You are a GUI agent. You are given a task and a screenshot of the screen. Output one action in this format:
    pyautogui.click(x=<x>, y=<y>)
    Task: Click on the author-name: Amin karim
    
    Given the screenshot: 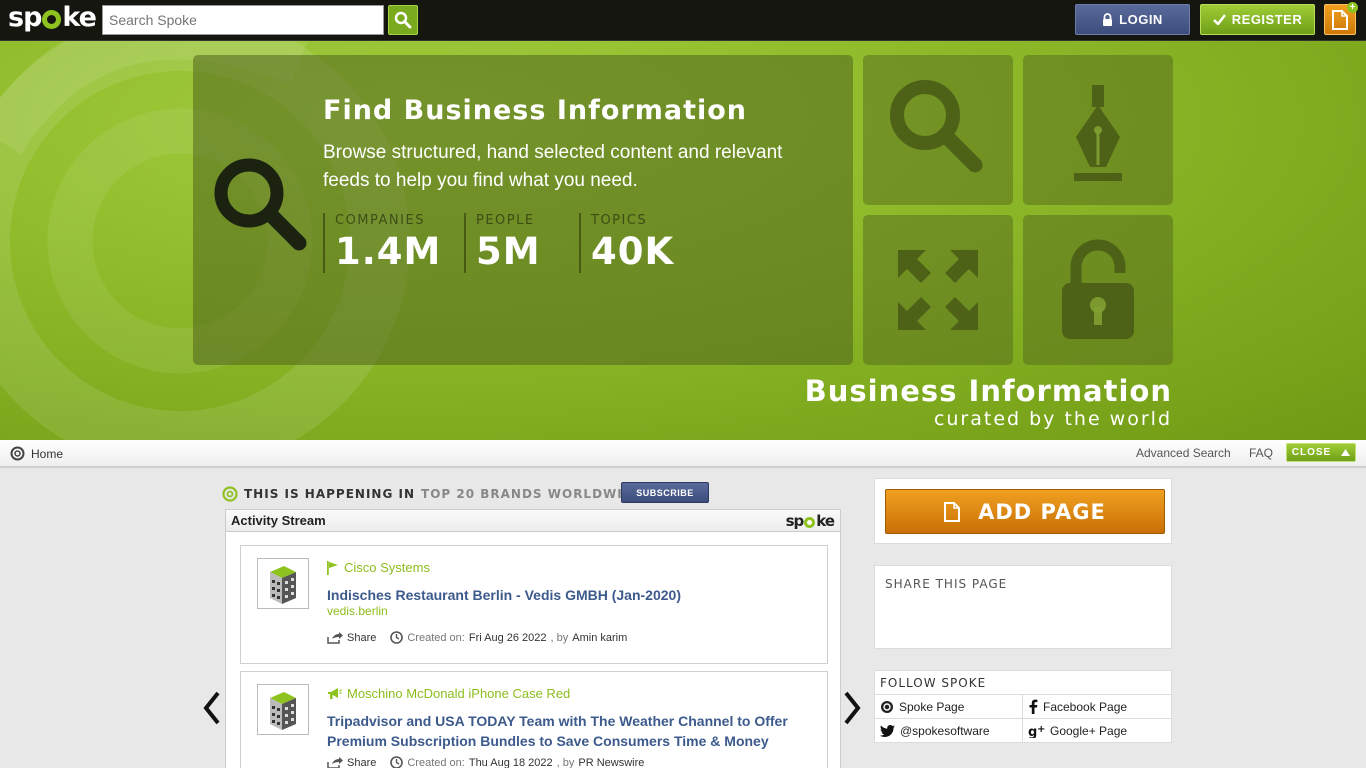 What is the action you would take?
    pyautogui.click(x=599, y=638)
    